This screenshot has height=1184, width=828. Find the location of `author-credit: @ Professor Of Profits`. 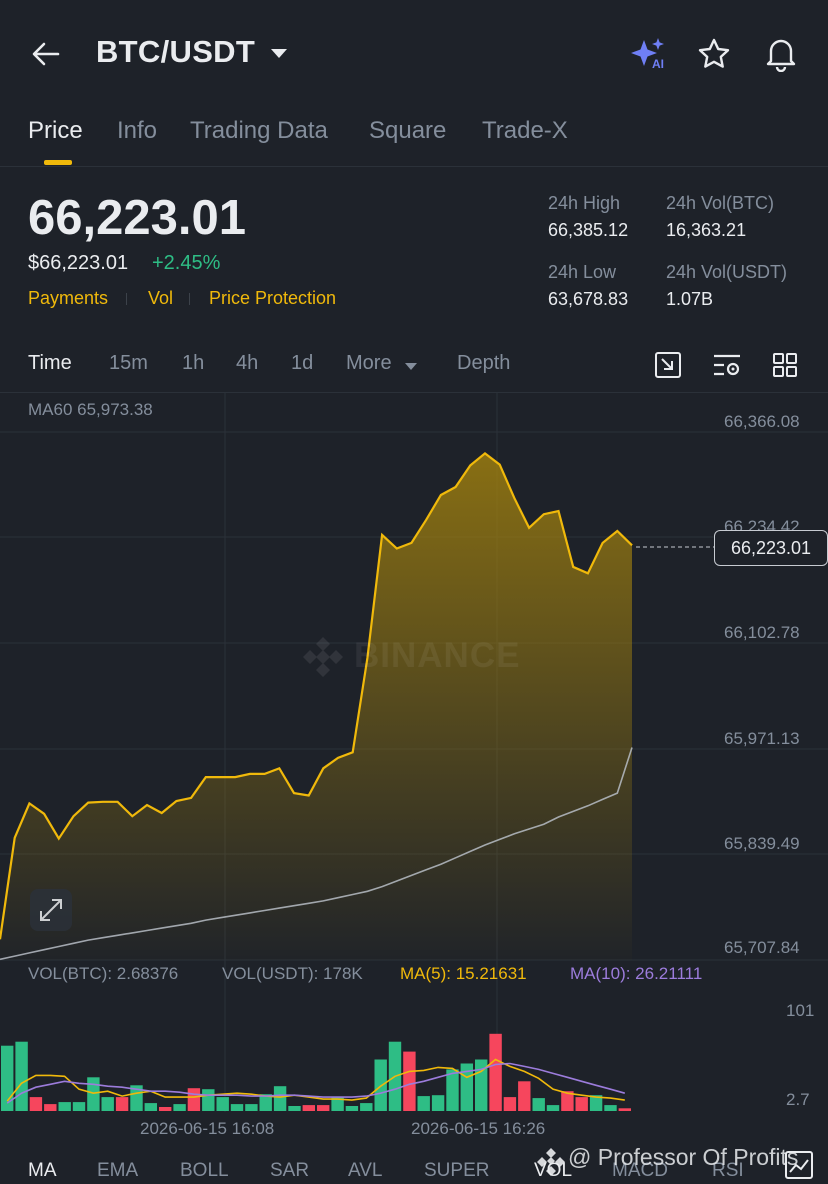

author-credit: @ Professor Of Profits is located at coordinates (683, 1157).